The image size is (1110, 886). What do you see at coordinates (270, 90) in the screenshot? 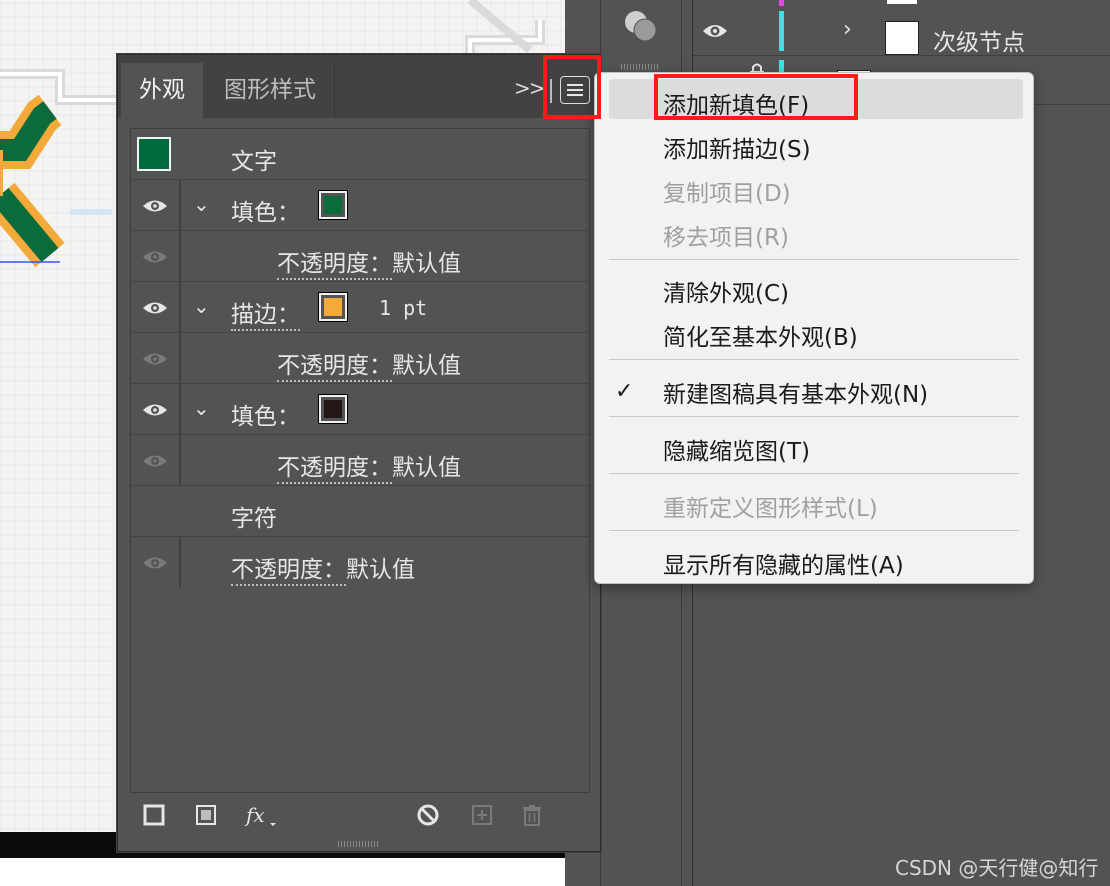
I see `tab-graphic-styles: 图形样式` at bounding box center [270, 90].